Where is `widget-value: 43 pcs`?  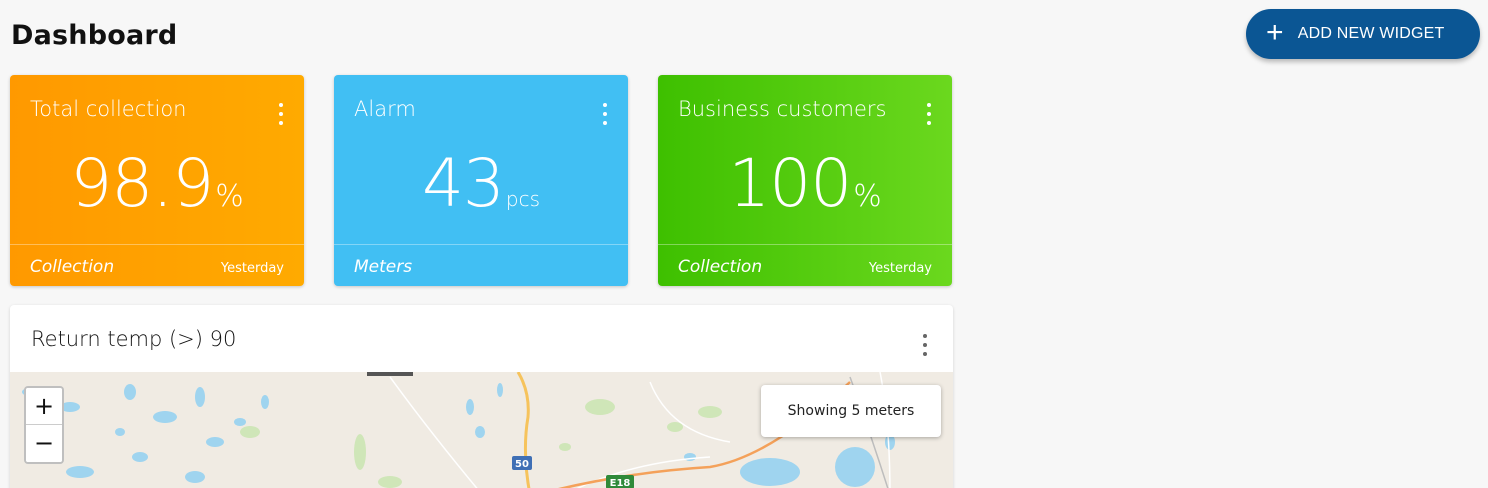 widget-value: 43 pcs is located at coordinates (481, 183).